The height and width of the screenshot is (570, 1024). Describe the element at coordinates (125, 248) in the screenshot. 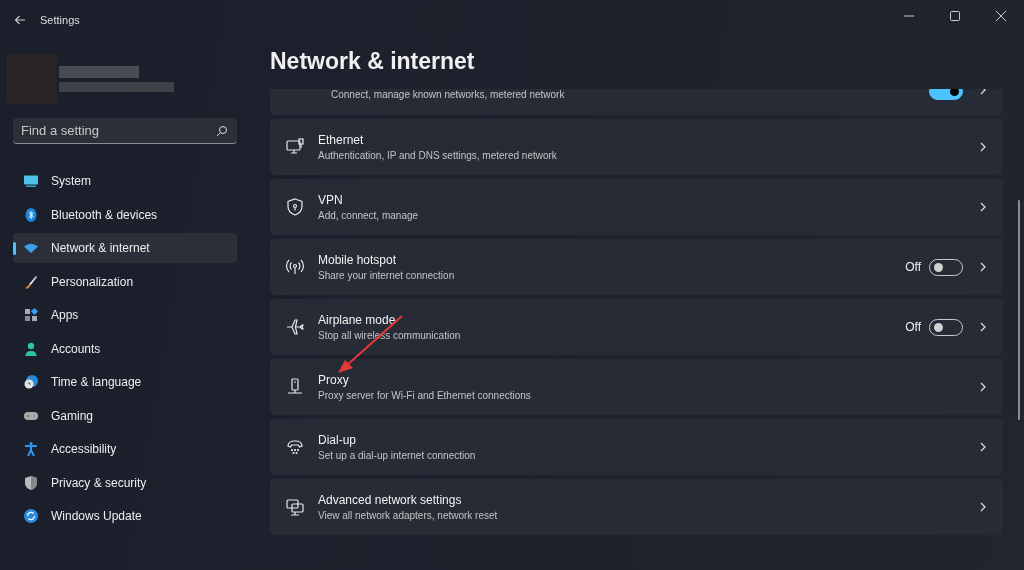

I see `sidebar-item: Network & internet` at that location.